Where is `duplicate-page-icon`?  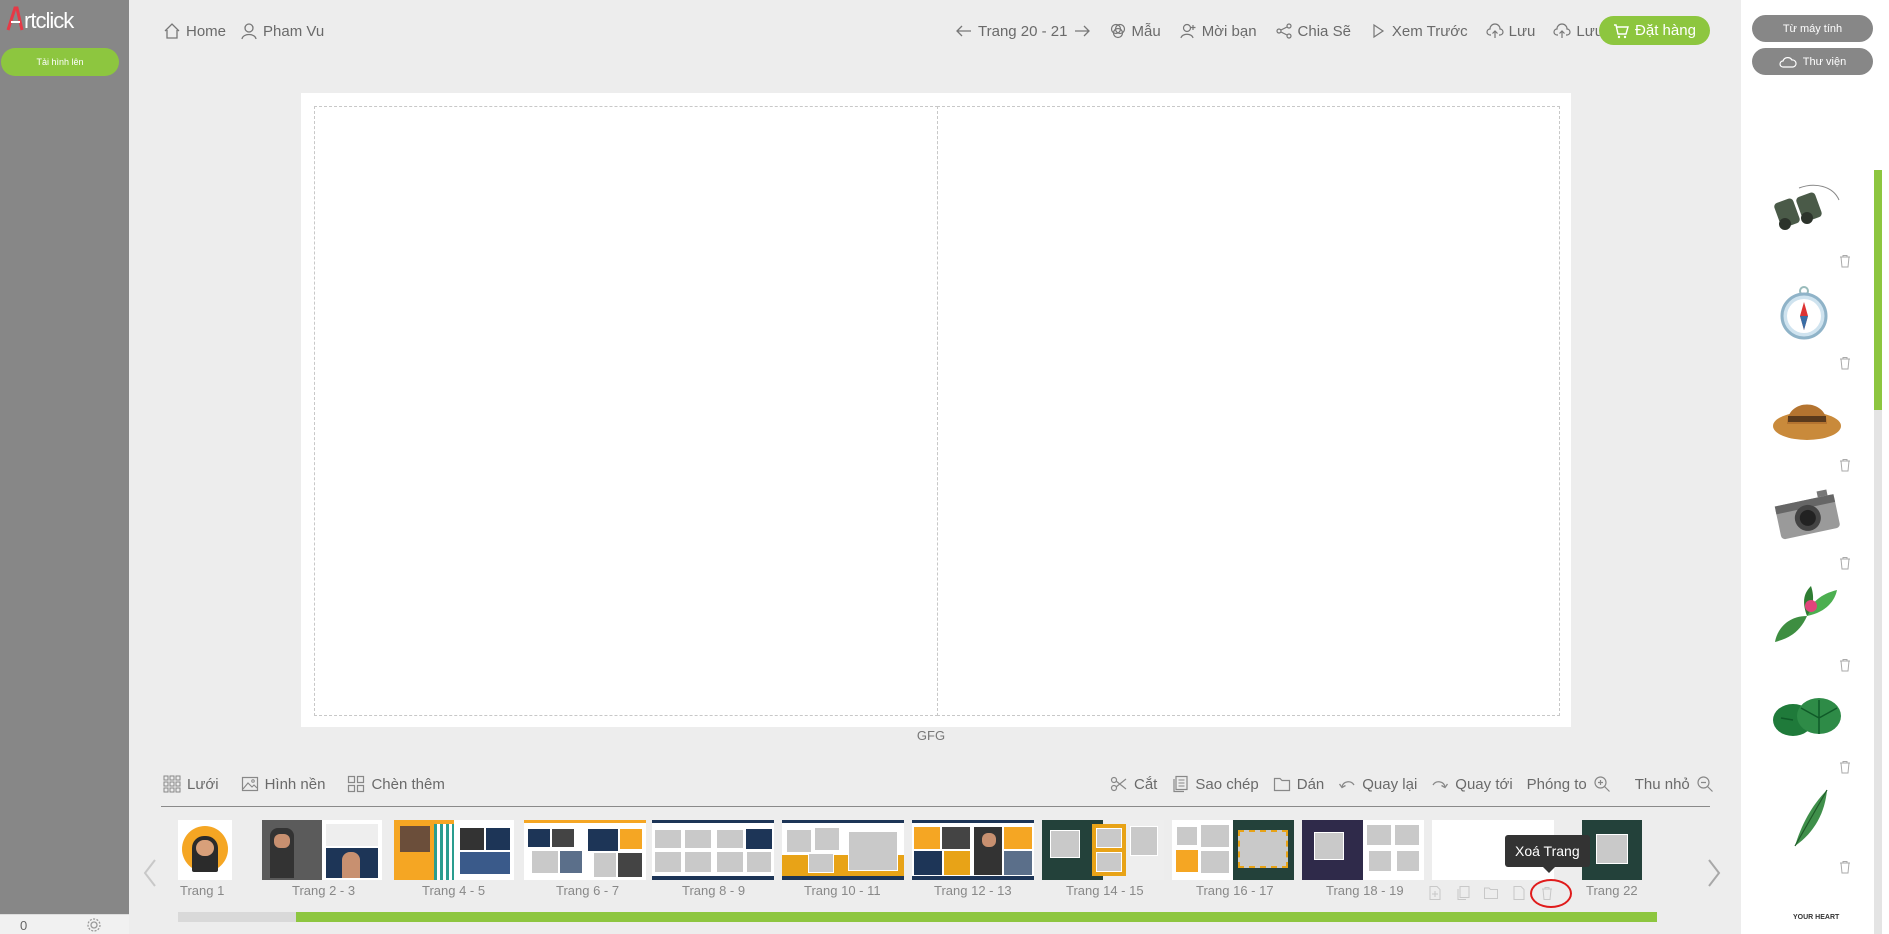 duplicate-page-icon is located at coordinates (1463, 893).